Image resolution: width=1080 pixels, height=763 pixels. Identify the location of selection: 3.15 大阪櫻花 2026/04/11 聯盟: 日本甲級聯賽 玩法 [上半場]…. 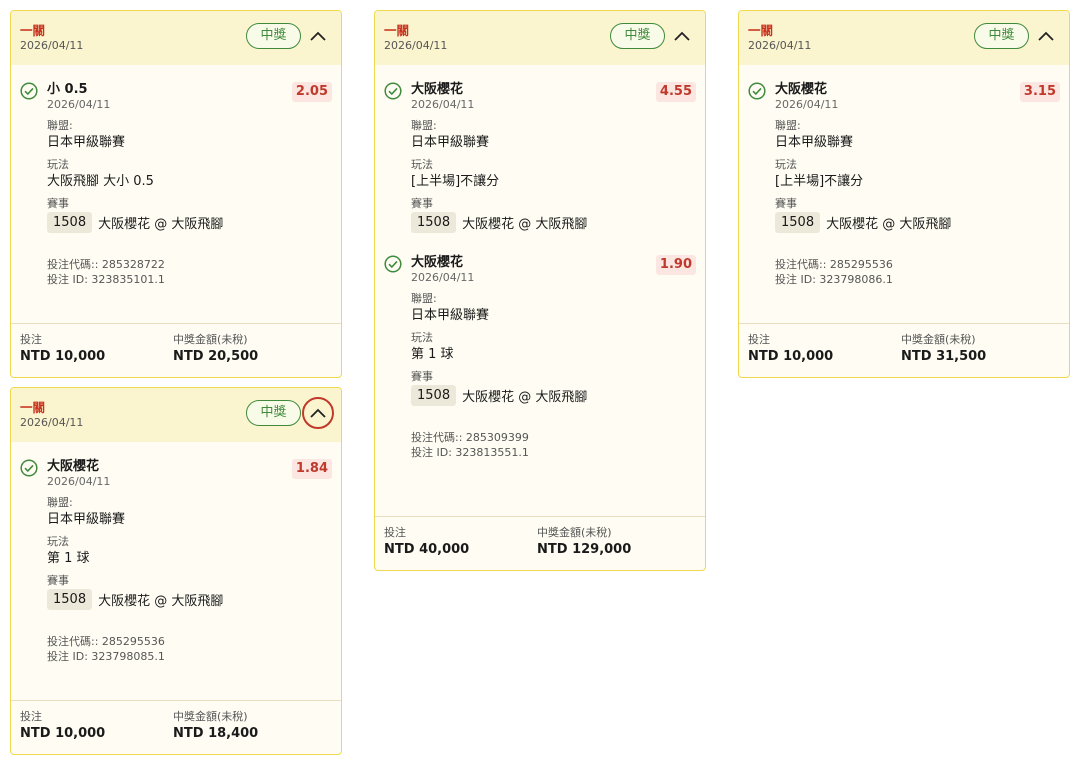
(904, 157).